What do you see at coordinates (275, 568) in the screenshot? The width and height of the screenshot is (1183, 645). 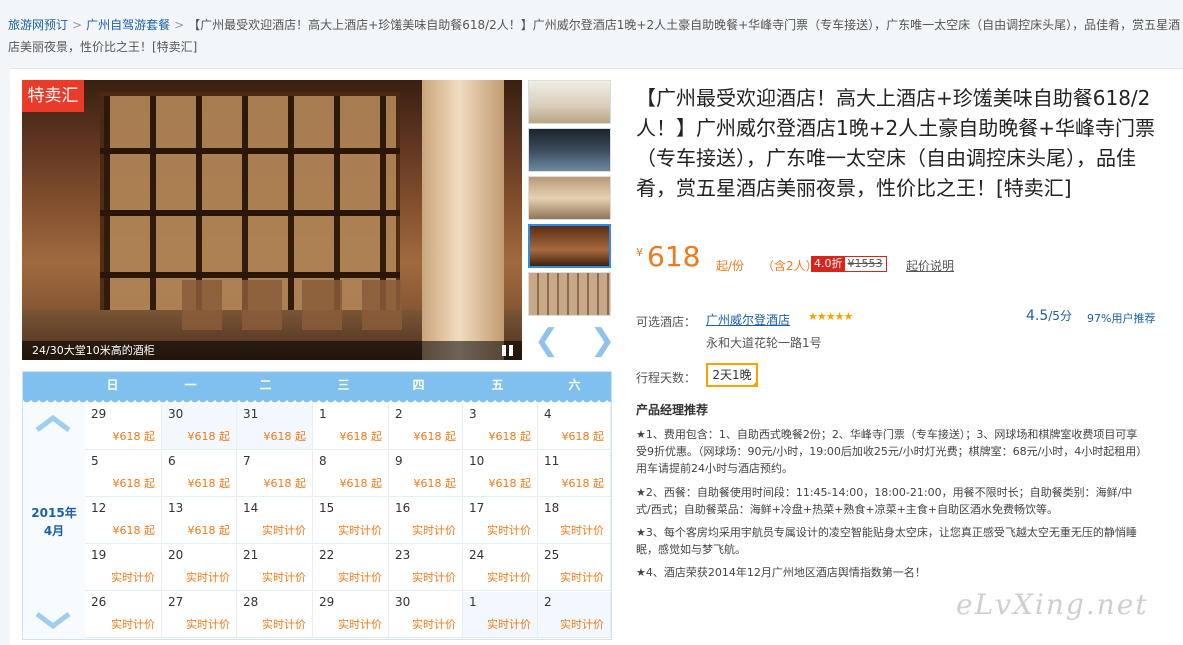 I see `calendar-day-cell: 21 实时计价` at bounding box center [275, 568].